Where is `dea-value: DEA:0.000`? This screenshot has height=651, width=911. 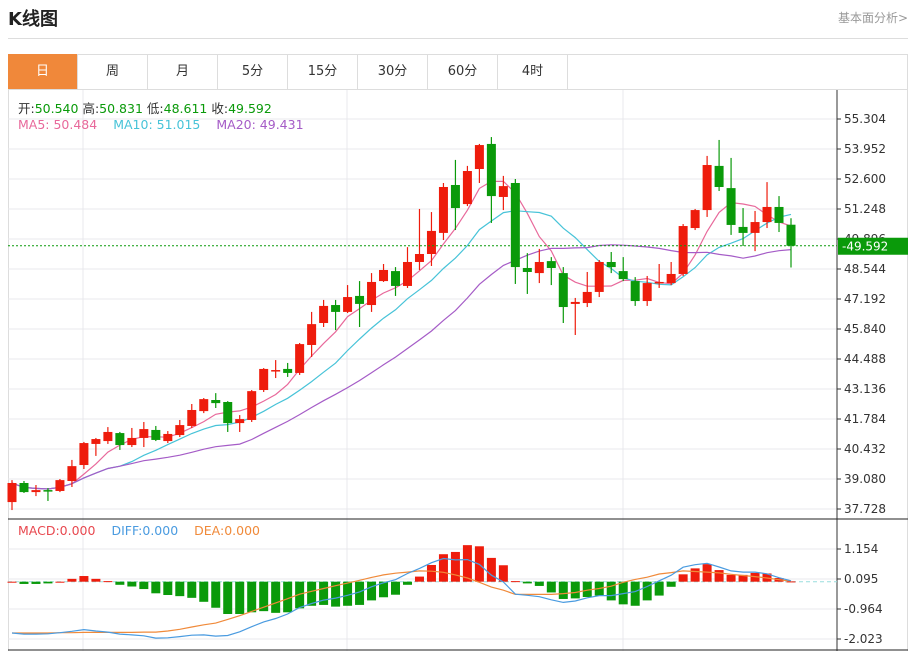
dea-value: DEA:0.000 is located at coordinates (227, 530).